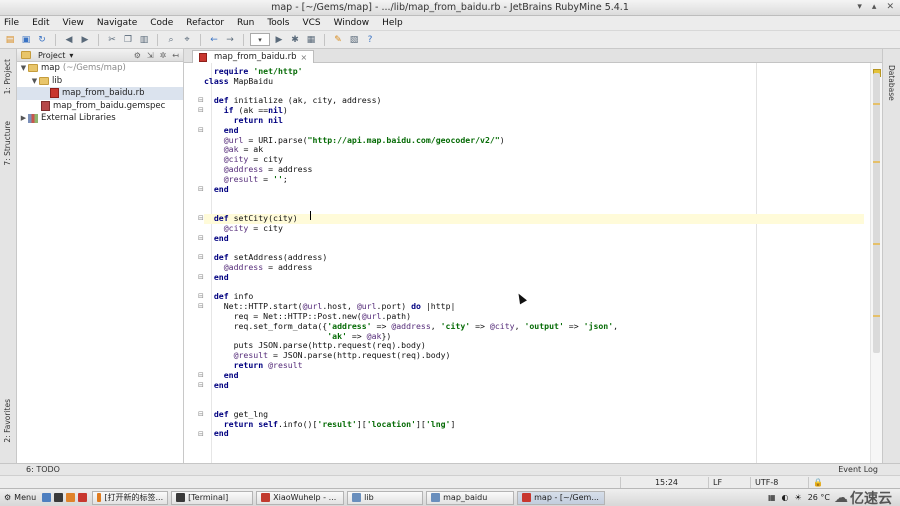 The height and width of the screenshot is (506, 900). I want to click on volume-icon: ◐, so click(785, 497).